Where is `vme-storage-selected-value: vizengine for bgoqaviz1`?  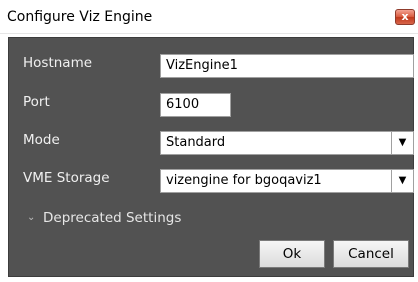 vme-storage-selected-value: vizengine for bgoqaviz1 is located at coordinates (244, 180).